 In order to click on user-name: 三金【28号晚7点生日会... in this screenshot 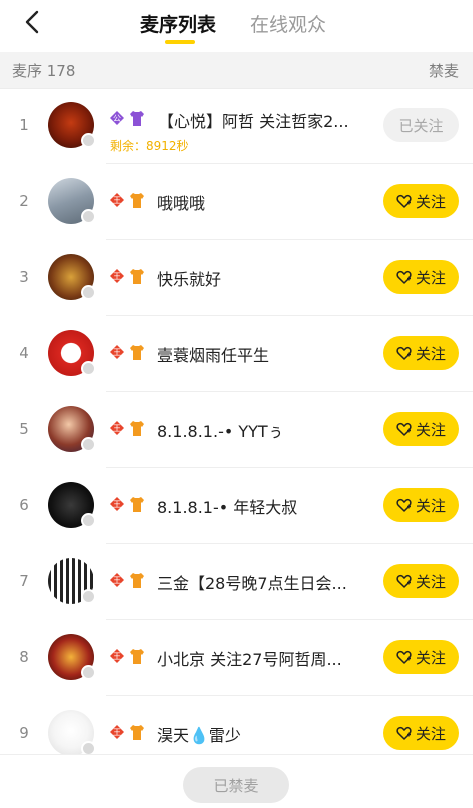, I will do `click(252, 583)`.